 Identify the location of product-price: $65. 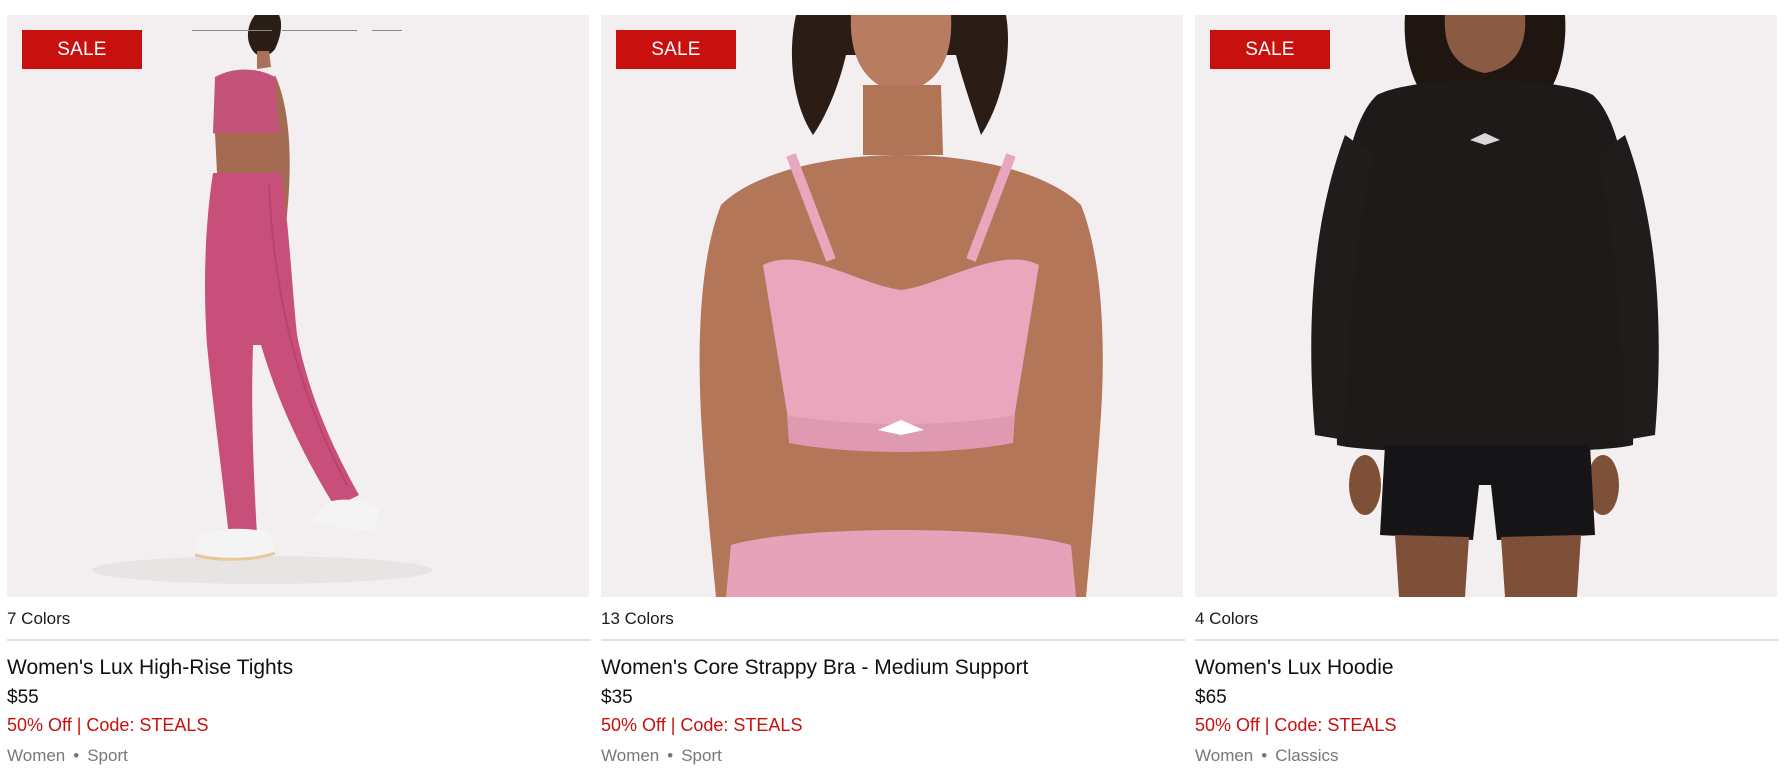
(1211, 697).